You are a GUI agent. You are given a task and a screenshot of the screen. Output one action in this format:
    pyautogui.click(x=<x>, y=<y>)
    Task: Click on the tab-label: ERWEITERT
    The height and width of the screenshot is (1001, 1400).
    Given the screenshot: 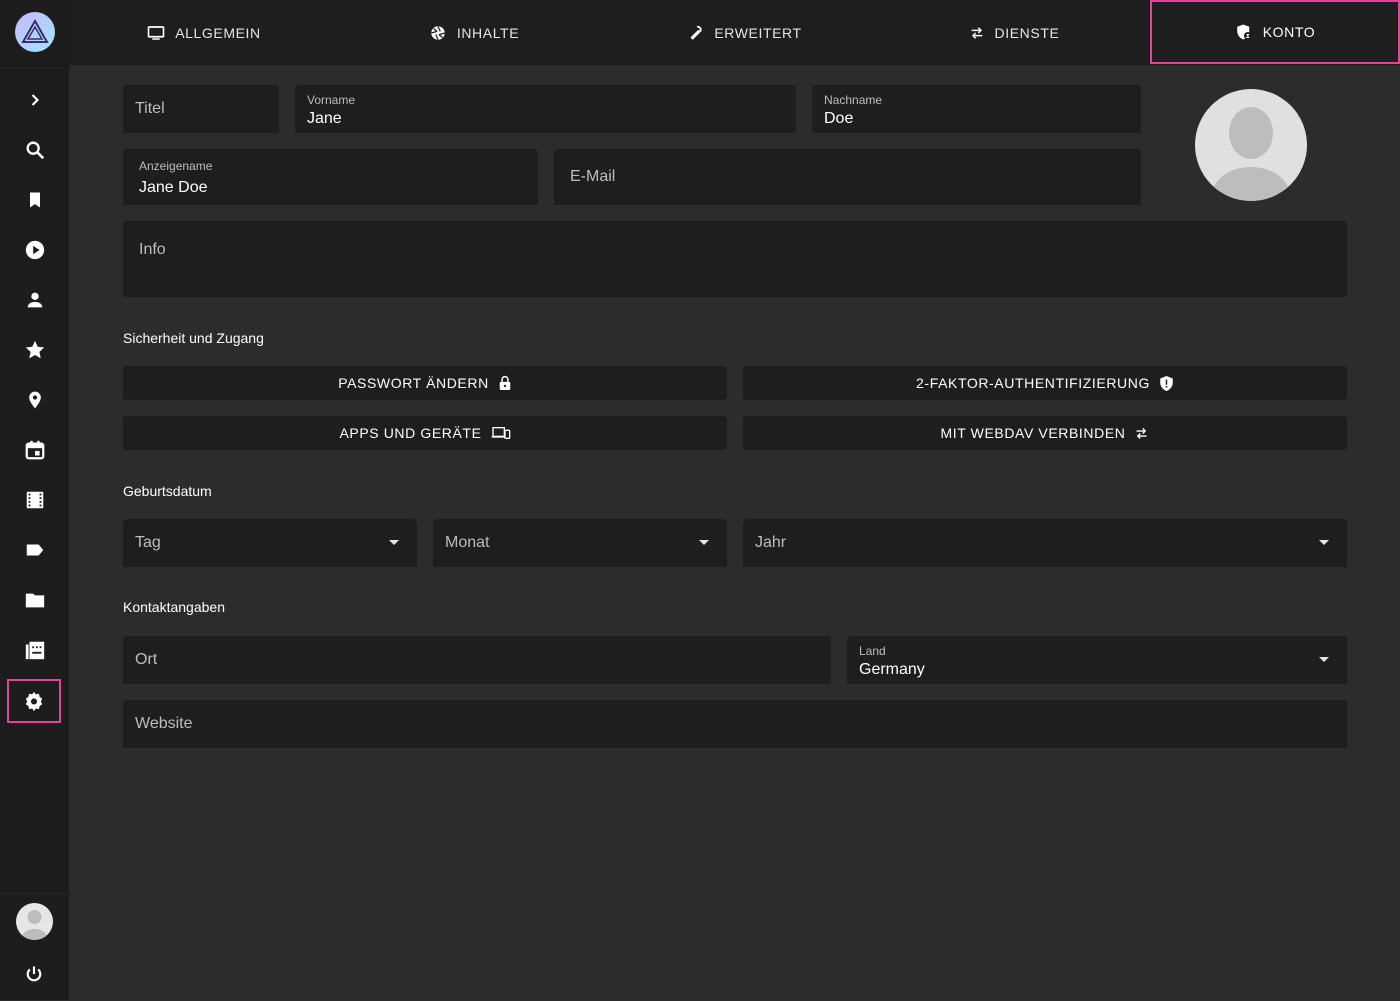 What is the action you would take?
    pyautogui.click(x=758, y=32)
    